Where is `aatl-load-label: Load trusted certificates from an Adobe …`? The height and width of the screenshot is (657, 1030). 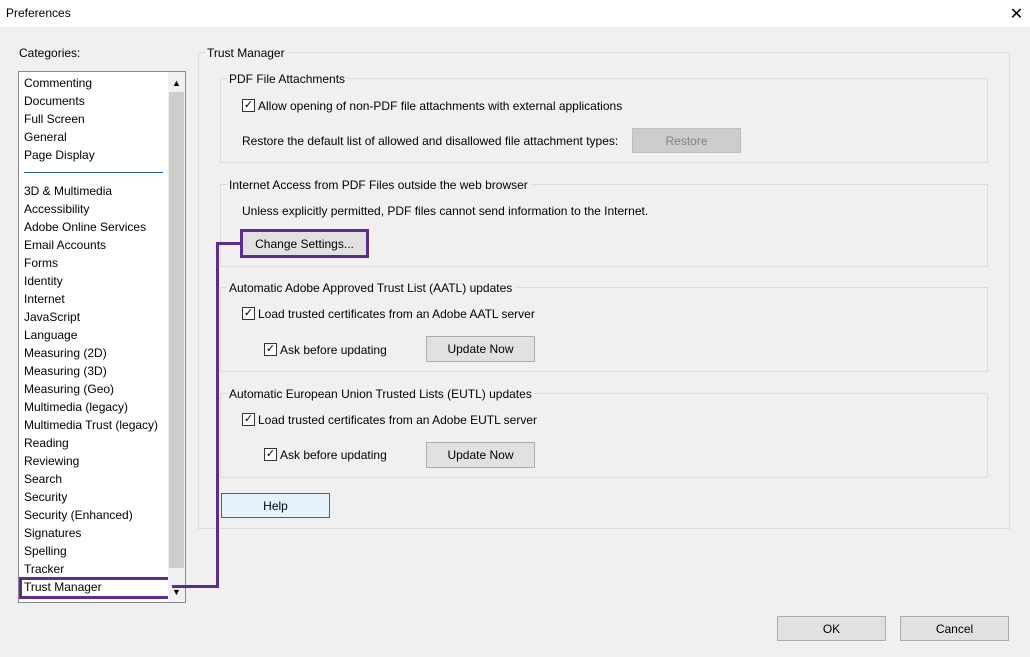
aatl-load-label: Load trusted certificates from an Adobe … is located at coordinates (396, 314).